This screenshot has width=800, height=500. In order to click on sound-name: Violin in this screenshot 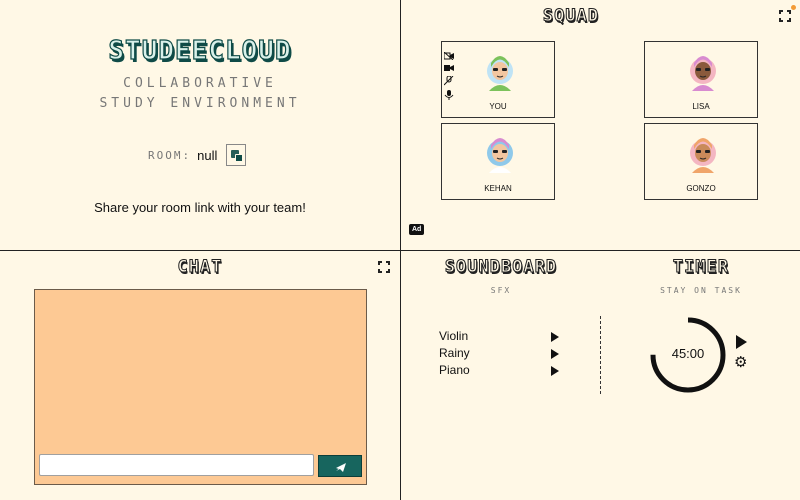, I will do `click(454, 336)`.